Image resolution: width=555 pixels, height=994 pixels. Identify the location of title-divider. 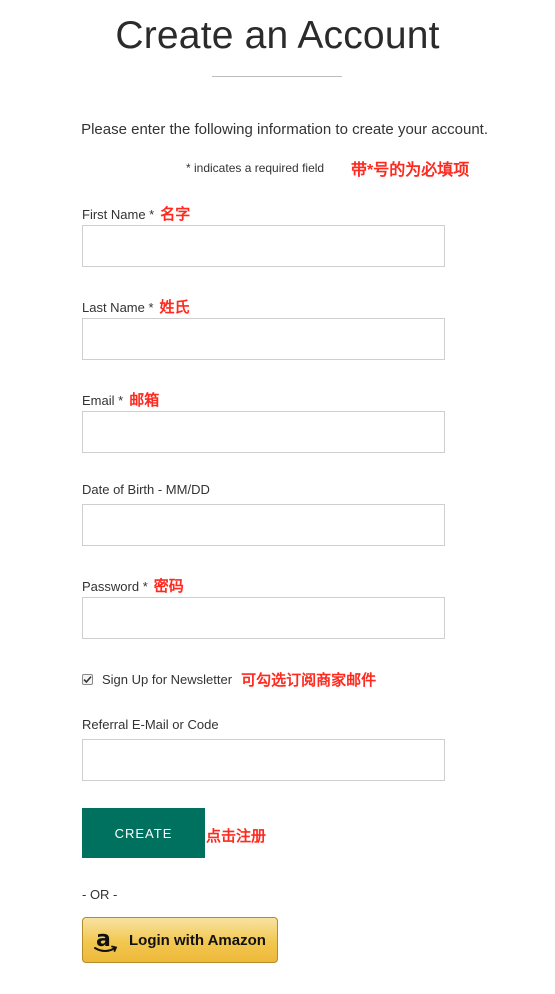
(277, 76).